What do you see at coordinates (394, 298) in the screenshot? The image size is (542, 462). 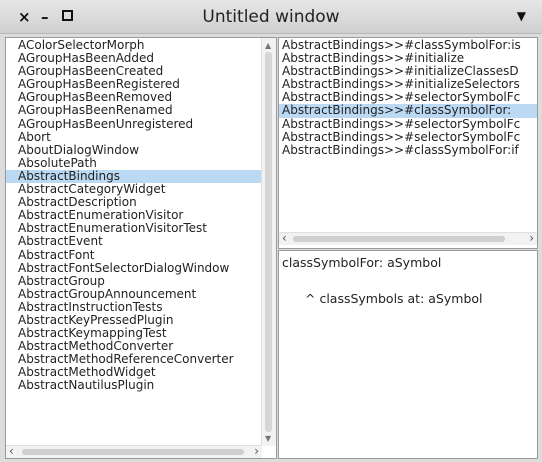 I see `method-body: ^ classSymbols at: aSymbol` at bounding box center [394, 298].